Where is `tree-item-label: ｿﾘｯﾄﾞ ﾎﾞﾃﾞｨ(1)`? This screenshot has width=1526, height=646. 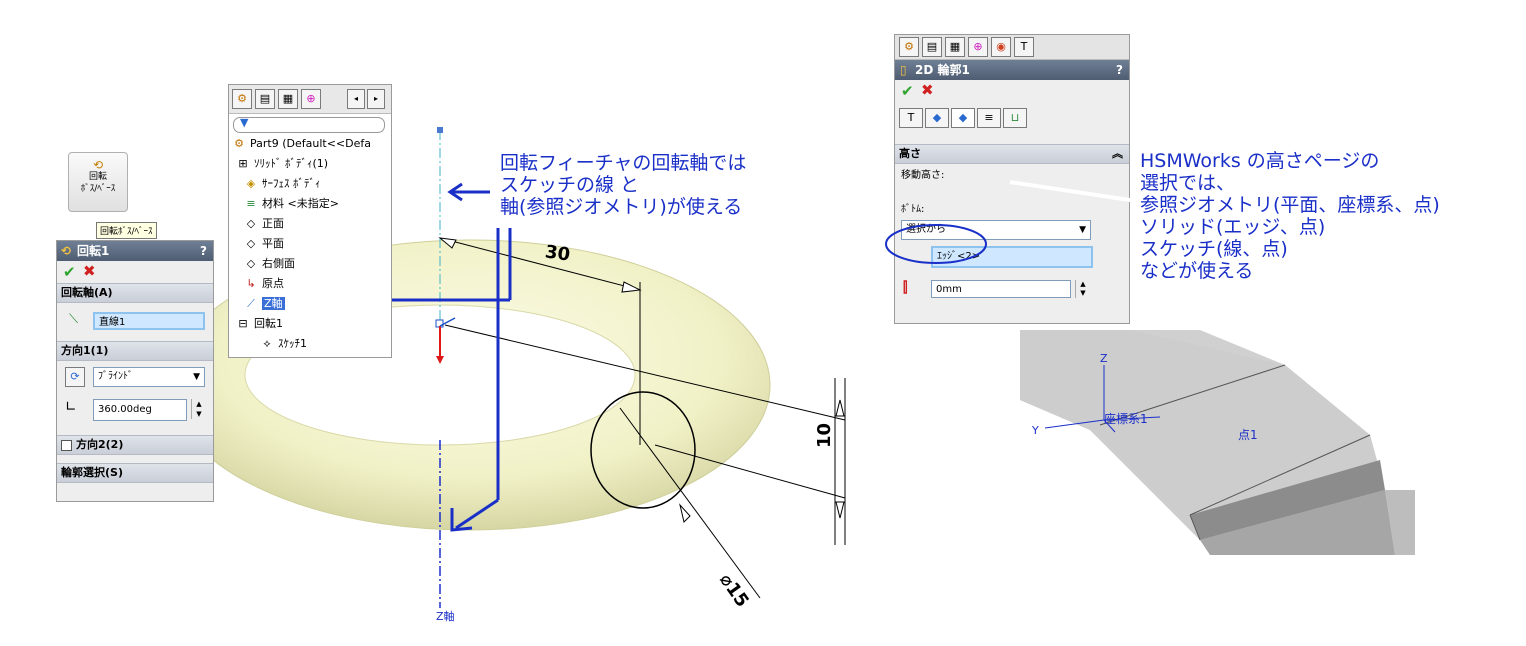 tree-item-label: ｿﾘｯﾄﾞ ﾎﾞﾃﾞｨ(1) is located at coordinates (291, 163).